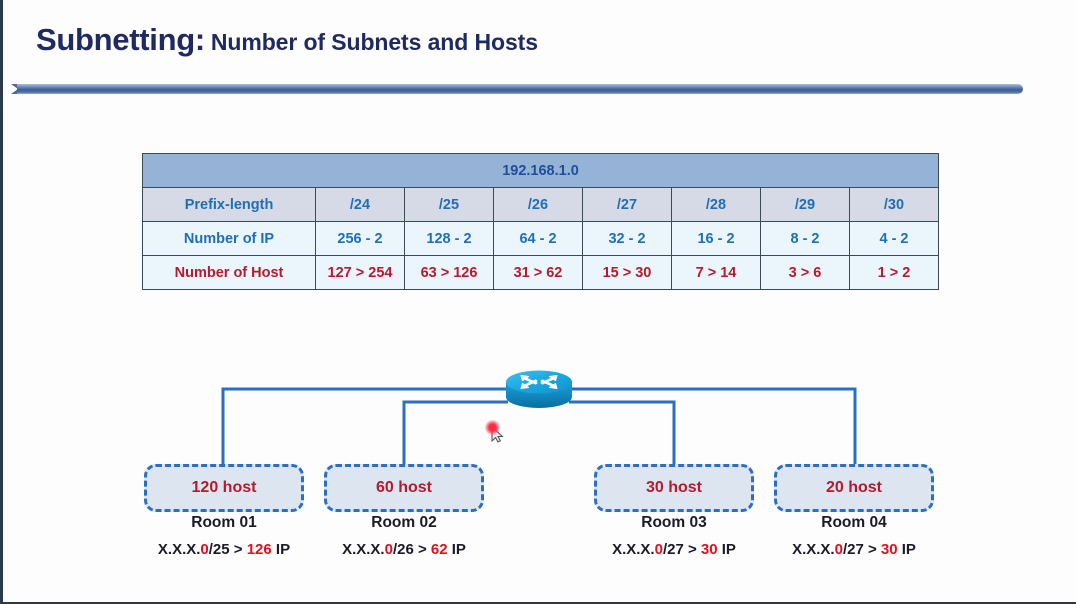 The width and height of the screenshot is (1076, 604). What do you see at coordinates (449, 272) in the screenshot?
I see `cell-host-1: 63 > 126` at bounding box center [449, 272].